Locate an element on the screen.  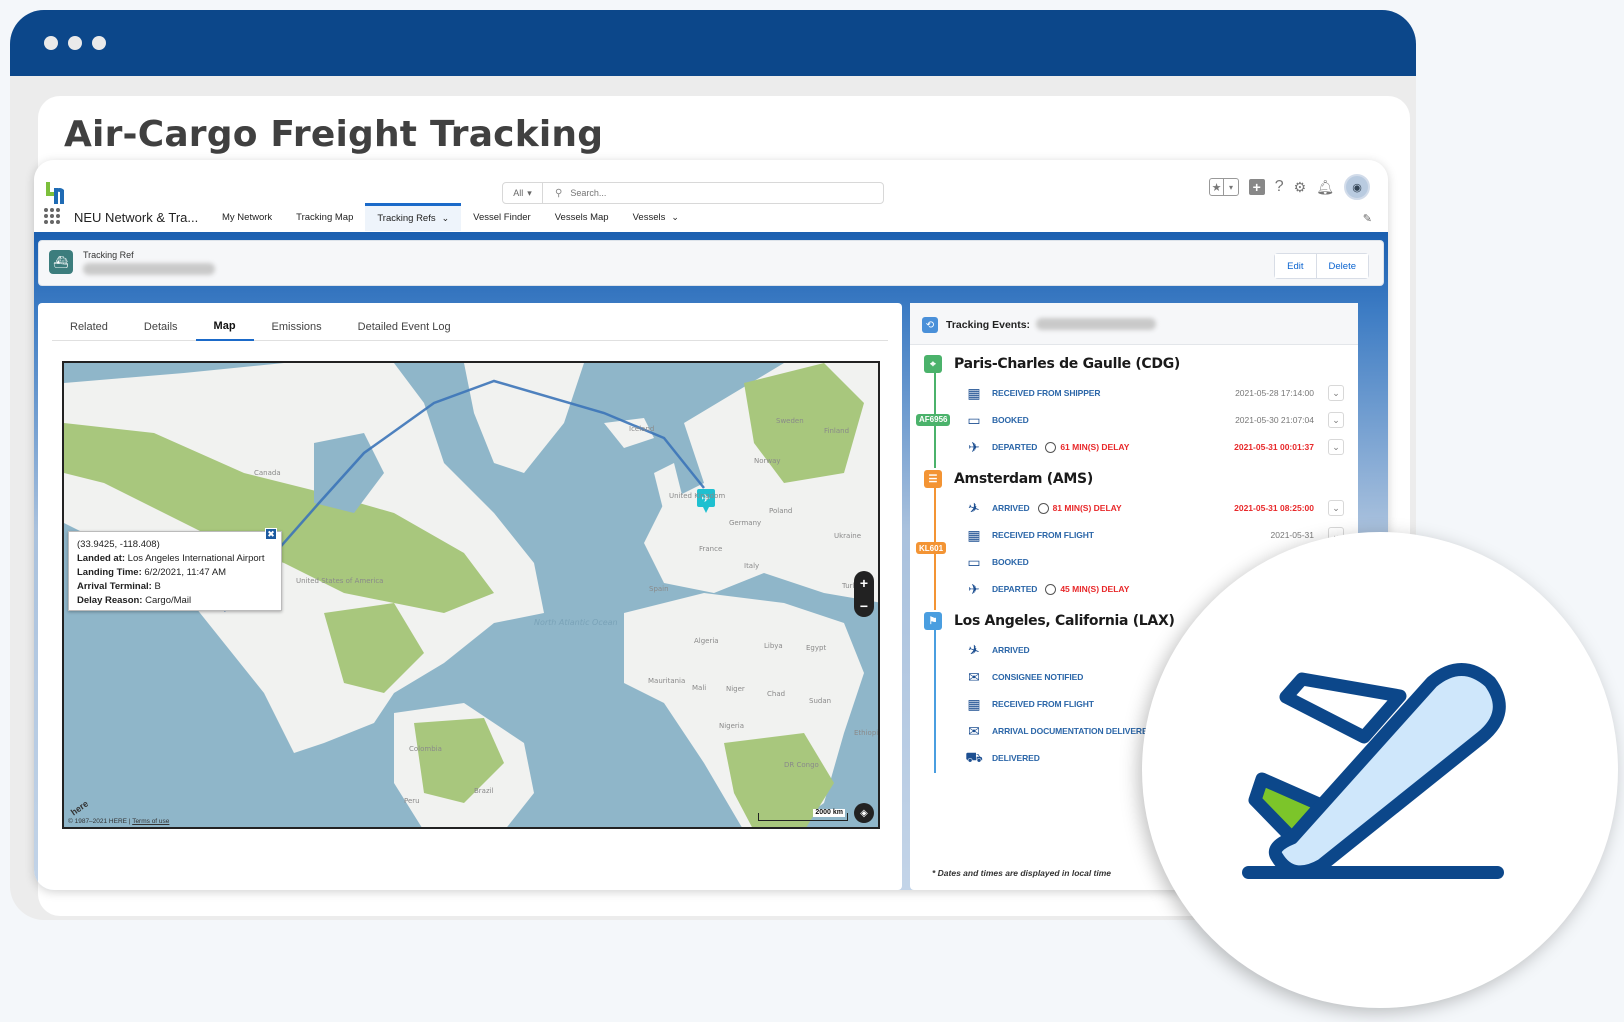
delete-button: Delete is located at coordinates (1341, 266).